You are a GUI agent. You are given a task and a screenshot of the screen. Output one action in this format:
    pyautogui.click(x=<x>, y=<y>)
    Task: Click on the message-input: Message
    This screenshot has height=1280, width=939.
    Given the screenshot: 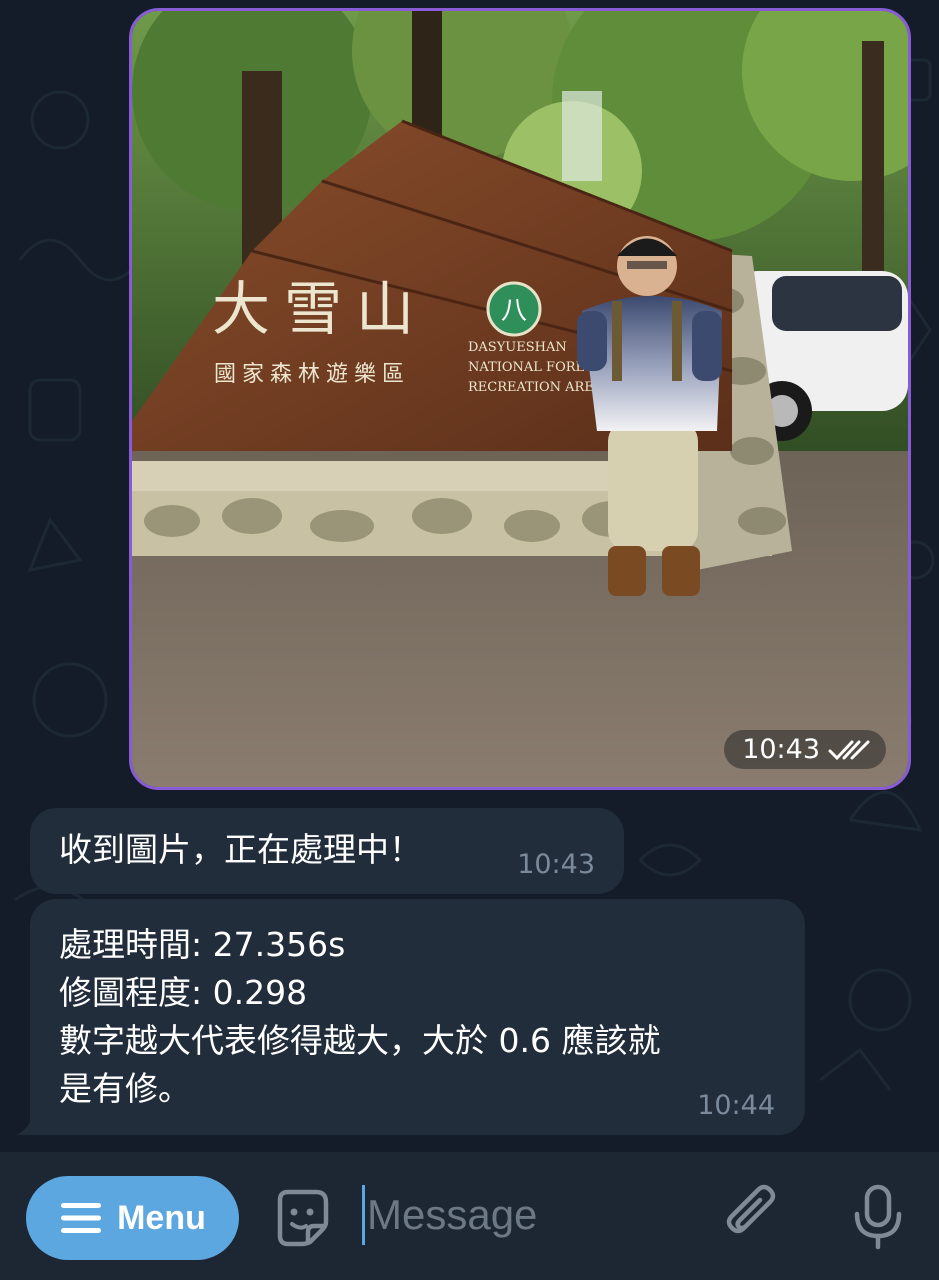 What is the action you would take?
    pyautogui.click(x=527, y=1215)
    